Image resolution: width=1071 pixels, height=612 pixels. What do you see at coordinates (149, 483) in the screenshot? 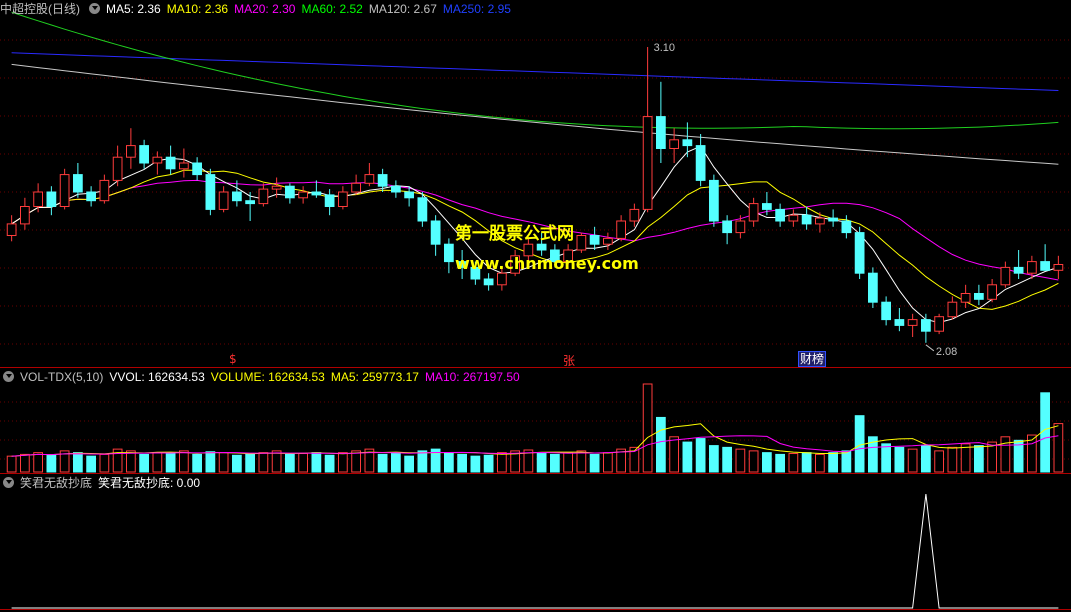
I see `indicator-value: 笑君无敌抄底: 0.00` at bounding box center [149, 483].